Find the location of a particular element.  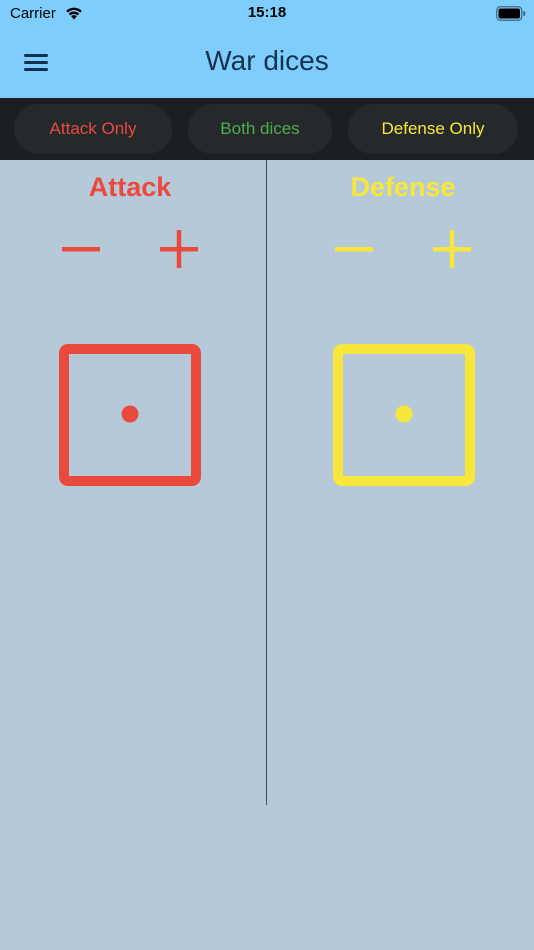

panel-divider is located at coordinates (266, 482).